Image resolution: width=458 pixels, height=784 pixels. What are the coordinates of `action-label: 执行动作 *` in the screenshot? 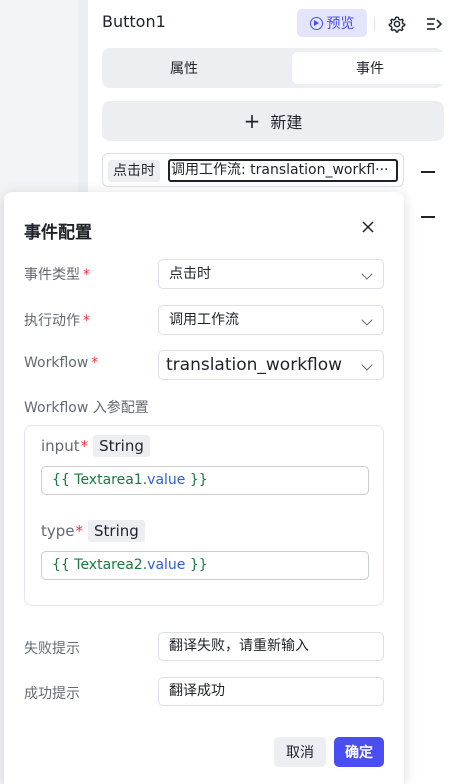 It's located at (57, 321).